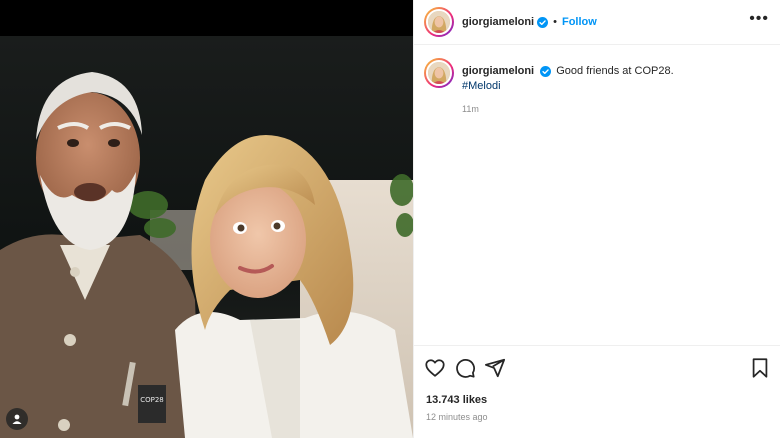 Image resolution: width=780 pixels, height=438 pixels. I want to click on hashtag-link: #Melodi, so click(568, 86).